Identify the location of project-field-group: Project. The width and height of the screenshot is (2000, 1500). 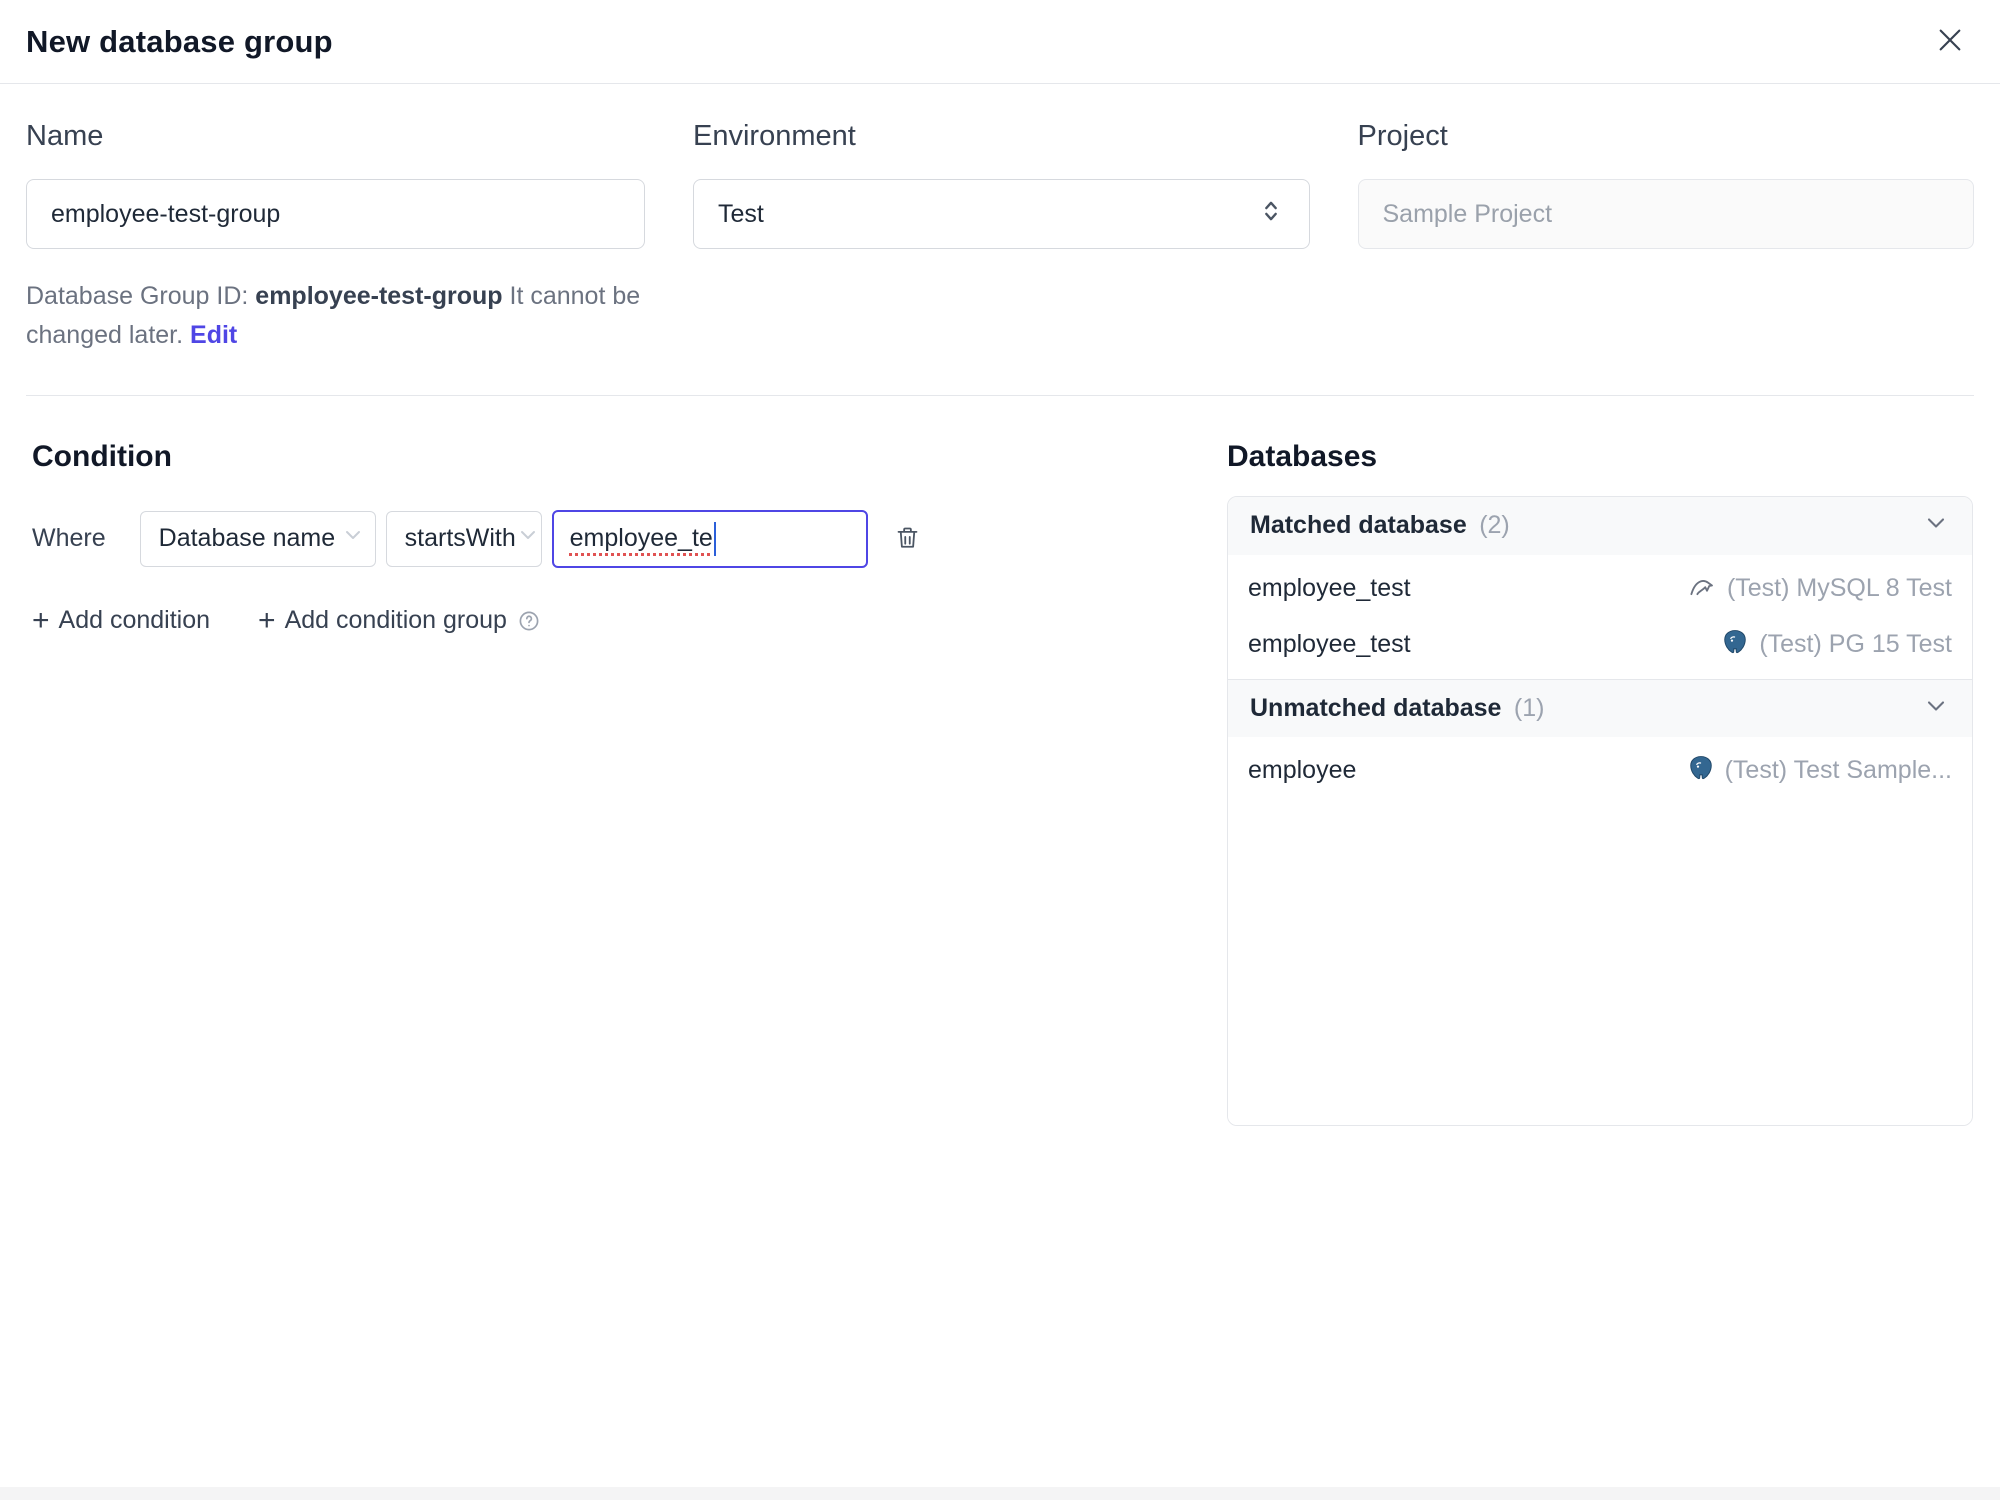
(1665, 237).